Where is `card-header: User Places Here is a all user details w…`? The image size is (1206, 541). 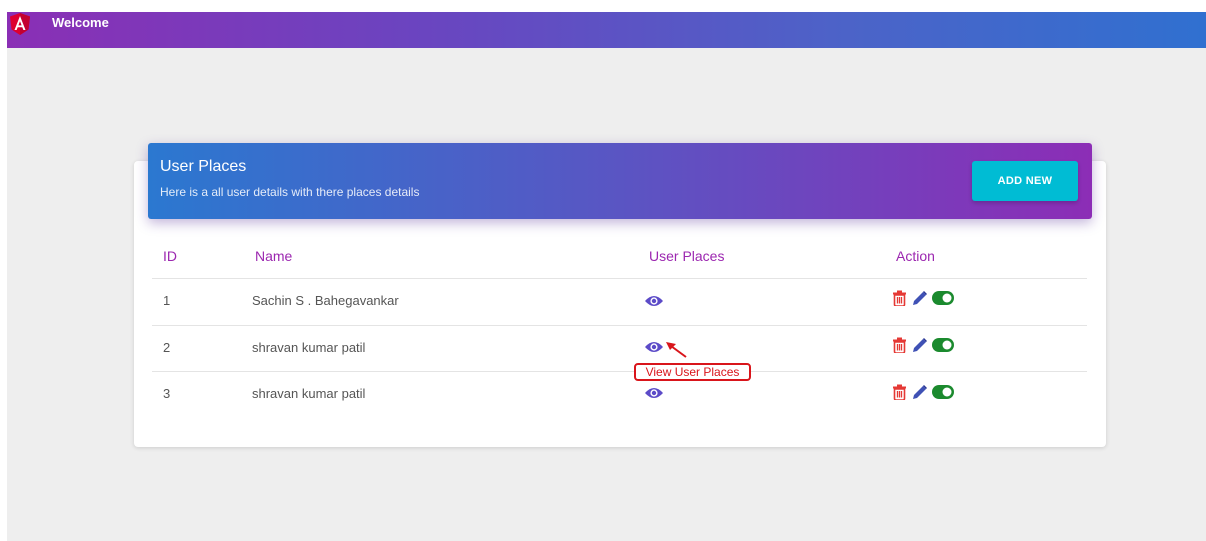 card-header: User Places Here is a all user details w… is located at coordinates (620, 181).